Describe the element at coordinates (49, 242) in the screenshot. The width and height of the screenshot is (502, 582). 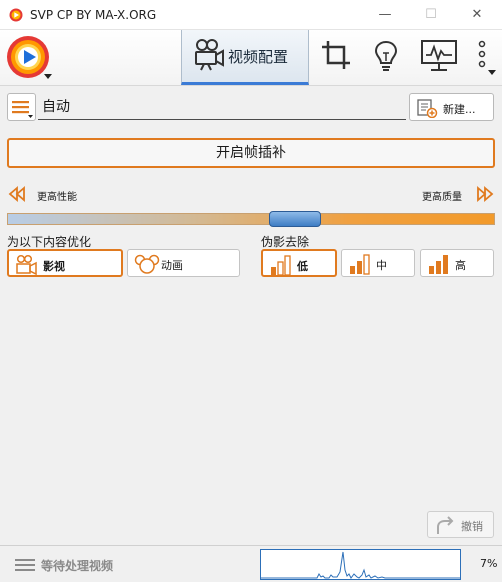
I see `optimize-for-label: 为以下内容优化` at that location.